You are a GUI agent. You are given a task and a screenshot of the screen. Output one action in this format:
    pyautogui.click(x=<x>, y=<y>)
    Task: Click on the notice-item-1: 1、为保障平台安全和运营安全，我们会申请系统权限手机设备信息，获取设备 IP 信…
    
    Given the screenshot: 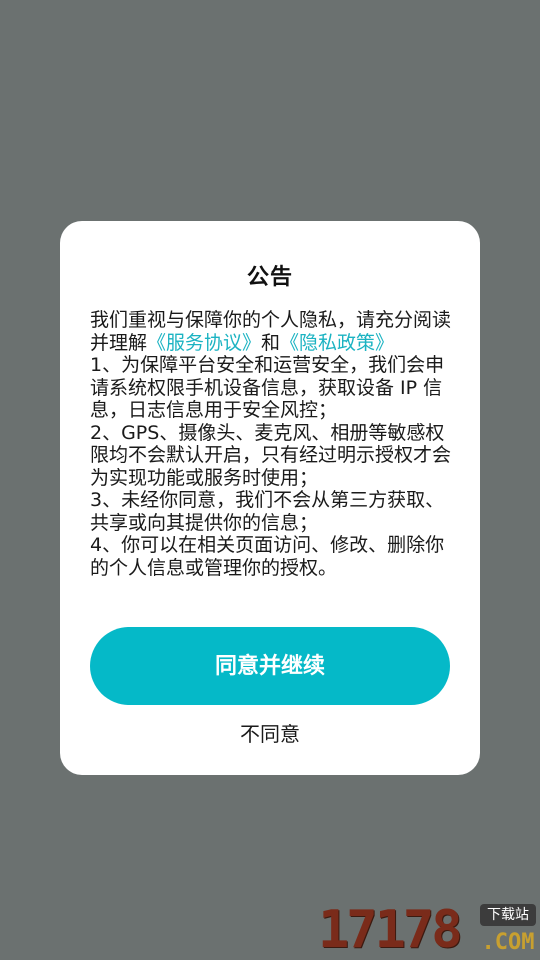 What is the action you would take?
    pyautogui.click(x=267, y=387)
    